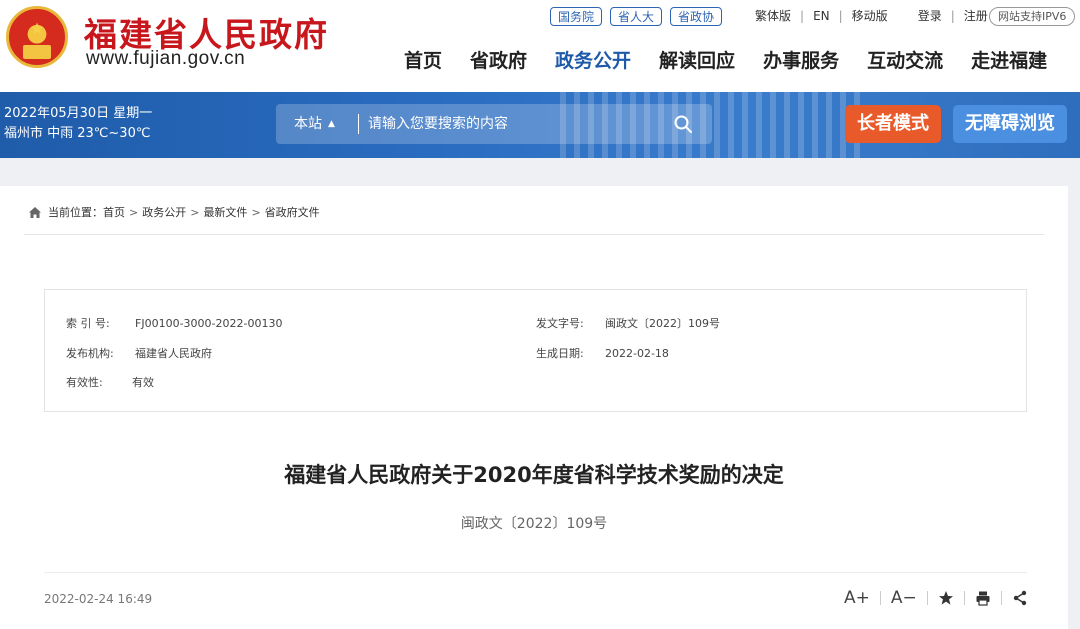 Image resolution: width=1080 pixels, height=629 pixels. Describe the element at coordinates (225, 212) in the screenshot. I see `breadcrumb-latest-documents: 最新文件` at that location.